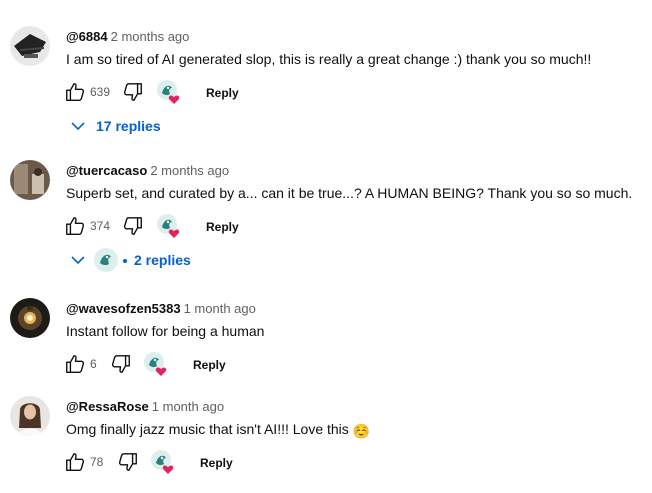 The width and height of the screenshot is (652, 493). What do you see at coordinates (106, 260) in the screenshot?
I see `creator-reply-avatar` at bounding box center [106, 260].